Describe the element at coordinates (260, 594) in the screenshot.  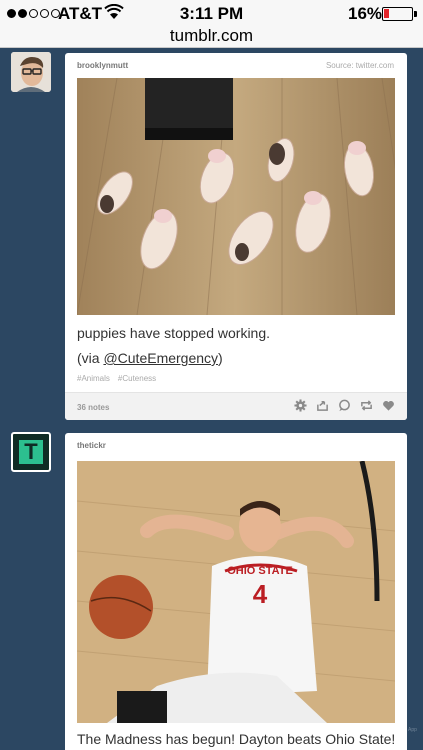
I see `jersey-number: 4` at that location.